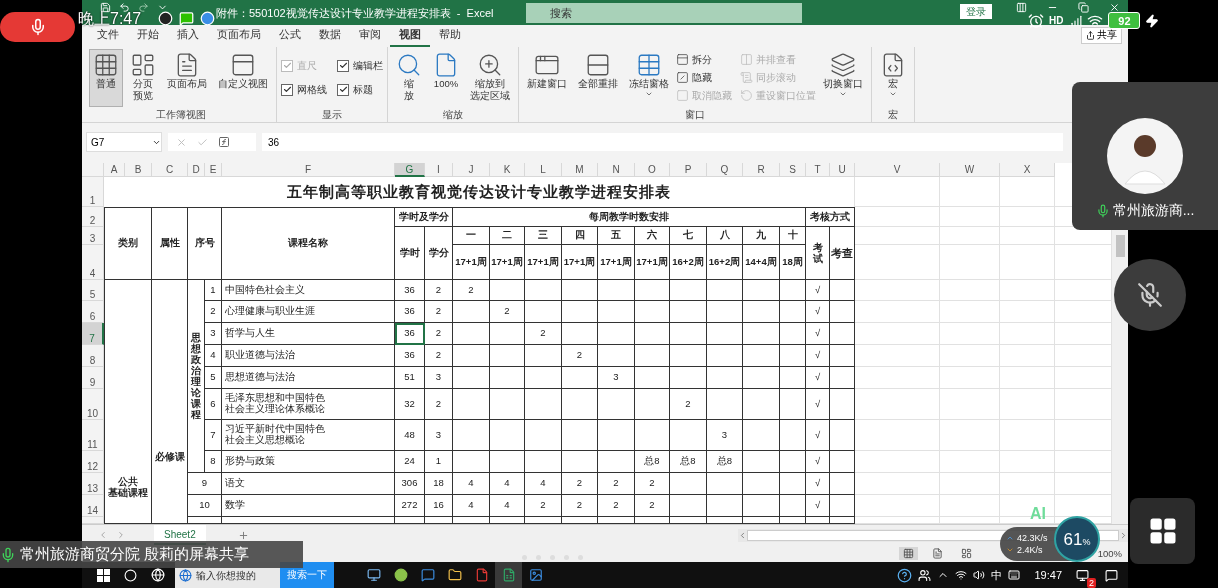  I want to click on globe-icon, so click(157, 575).